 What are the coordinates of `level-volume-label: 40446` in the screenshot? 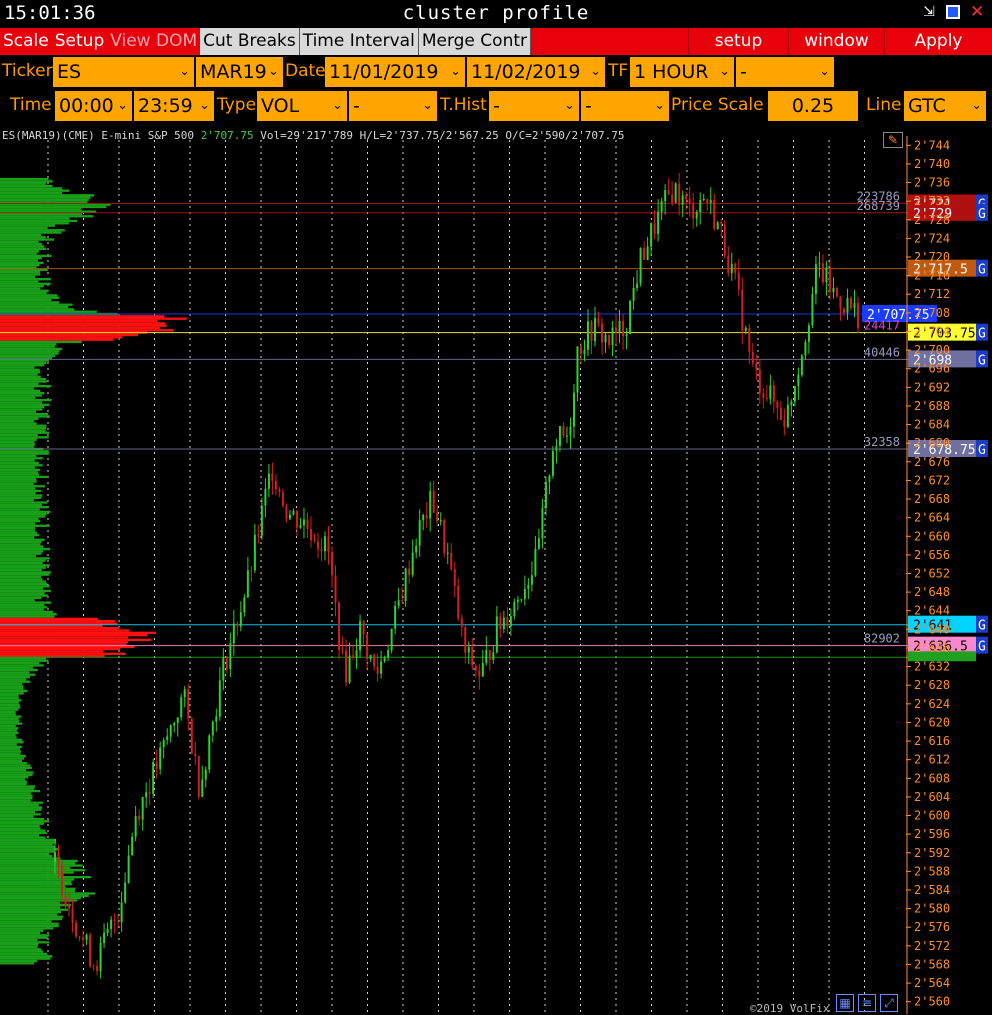 It's located at (882, 352).